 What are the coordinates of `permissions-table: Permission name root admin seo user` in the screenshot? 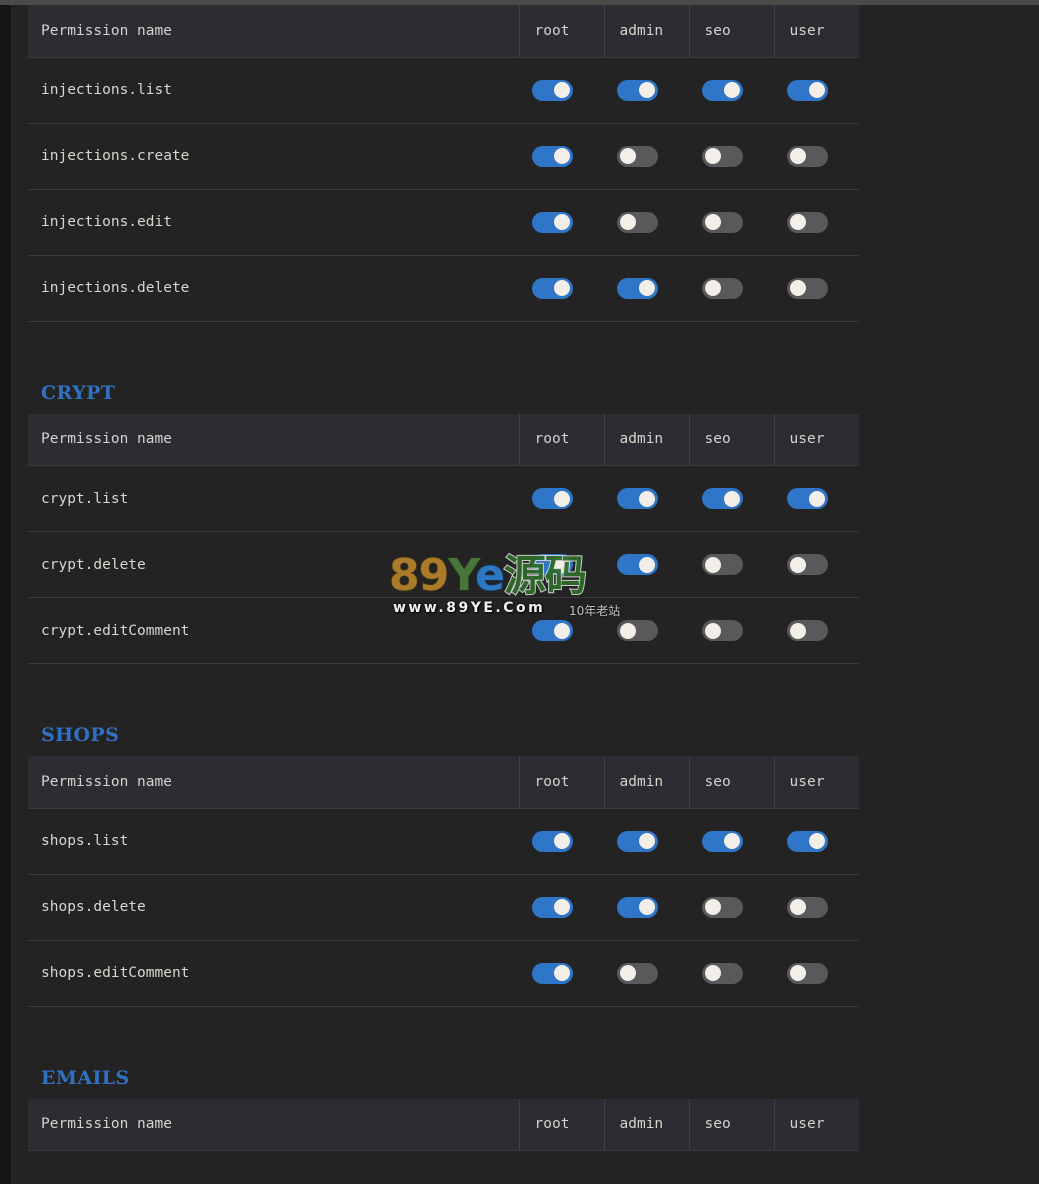 It's located at (443, 1124).